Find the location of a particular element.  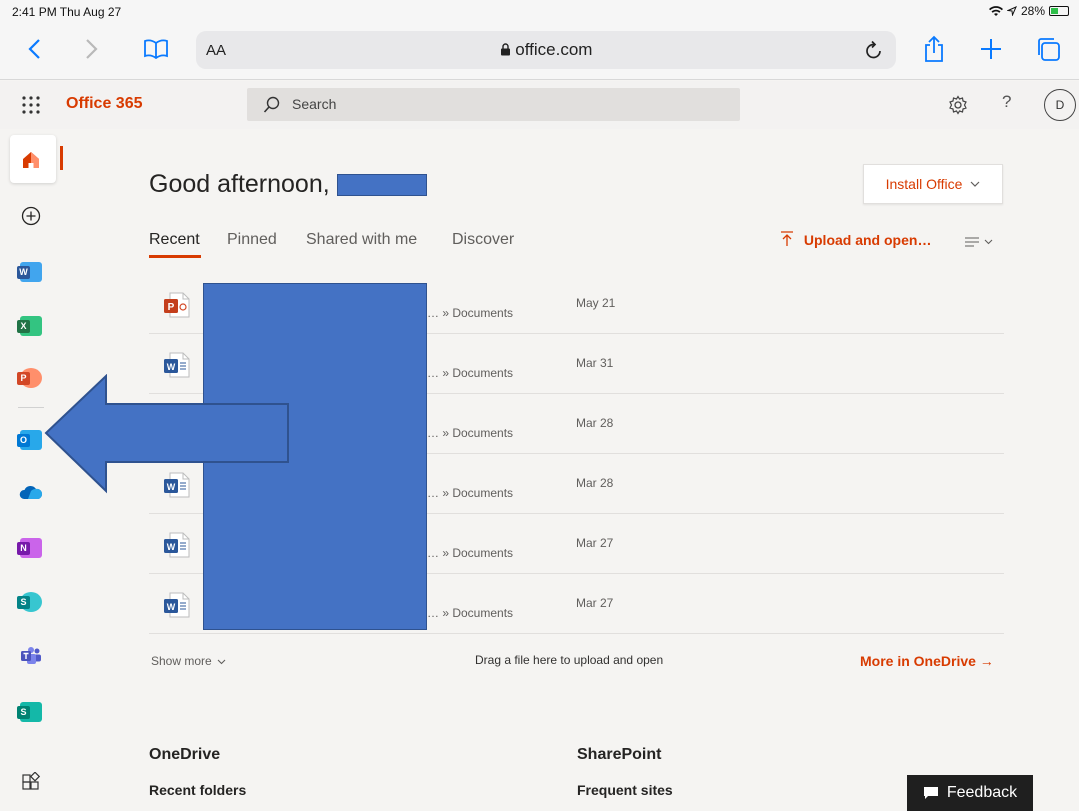

rail-item-onedrive is located at coordinates (31, 492).